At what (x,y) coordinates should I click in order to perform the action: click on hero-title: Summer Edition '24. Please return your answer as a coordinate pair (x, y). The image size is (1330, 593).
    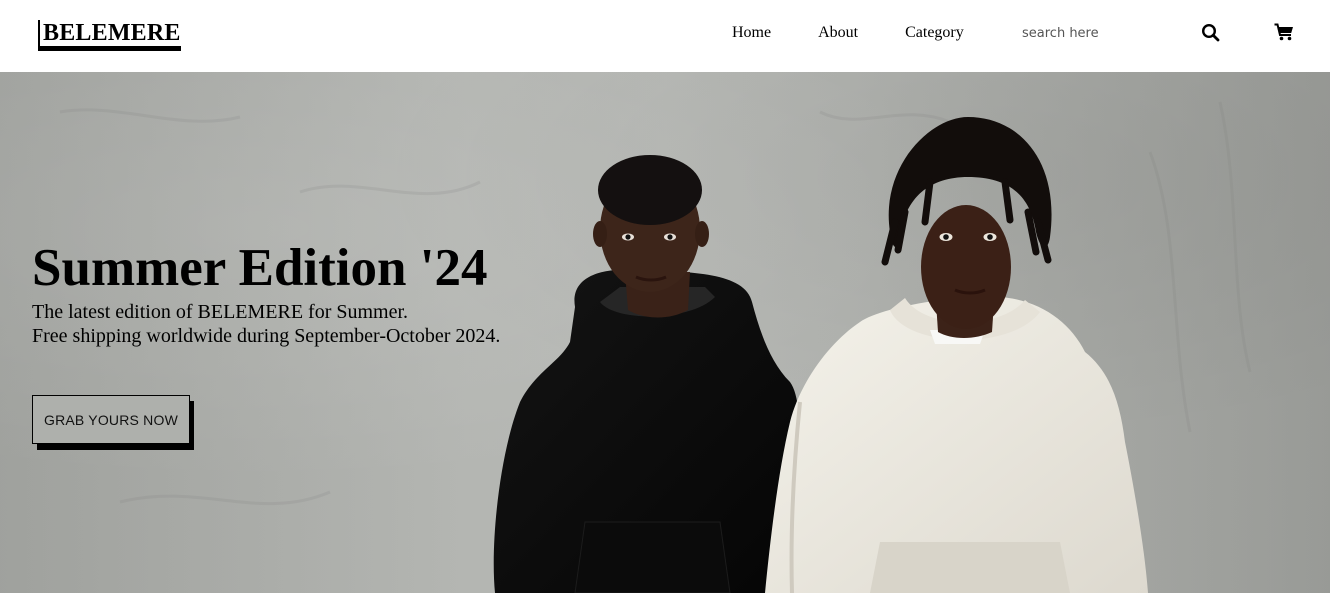
    Looking at the image, I should click on (260, 268).